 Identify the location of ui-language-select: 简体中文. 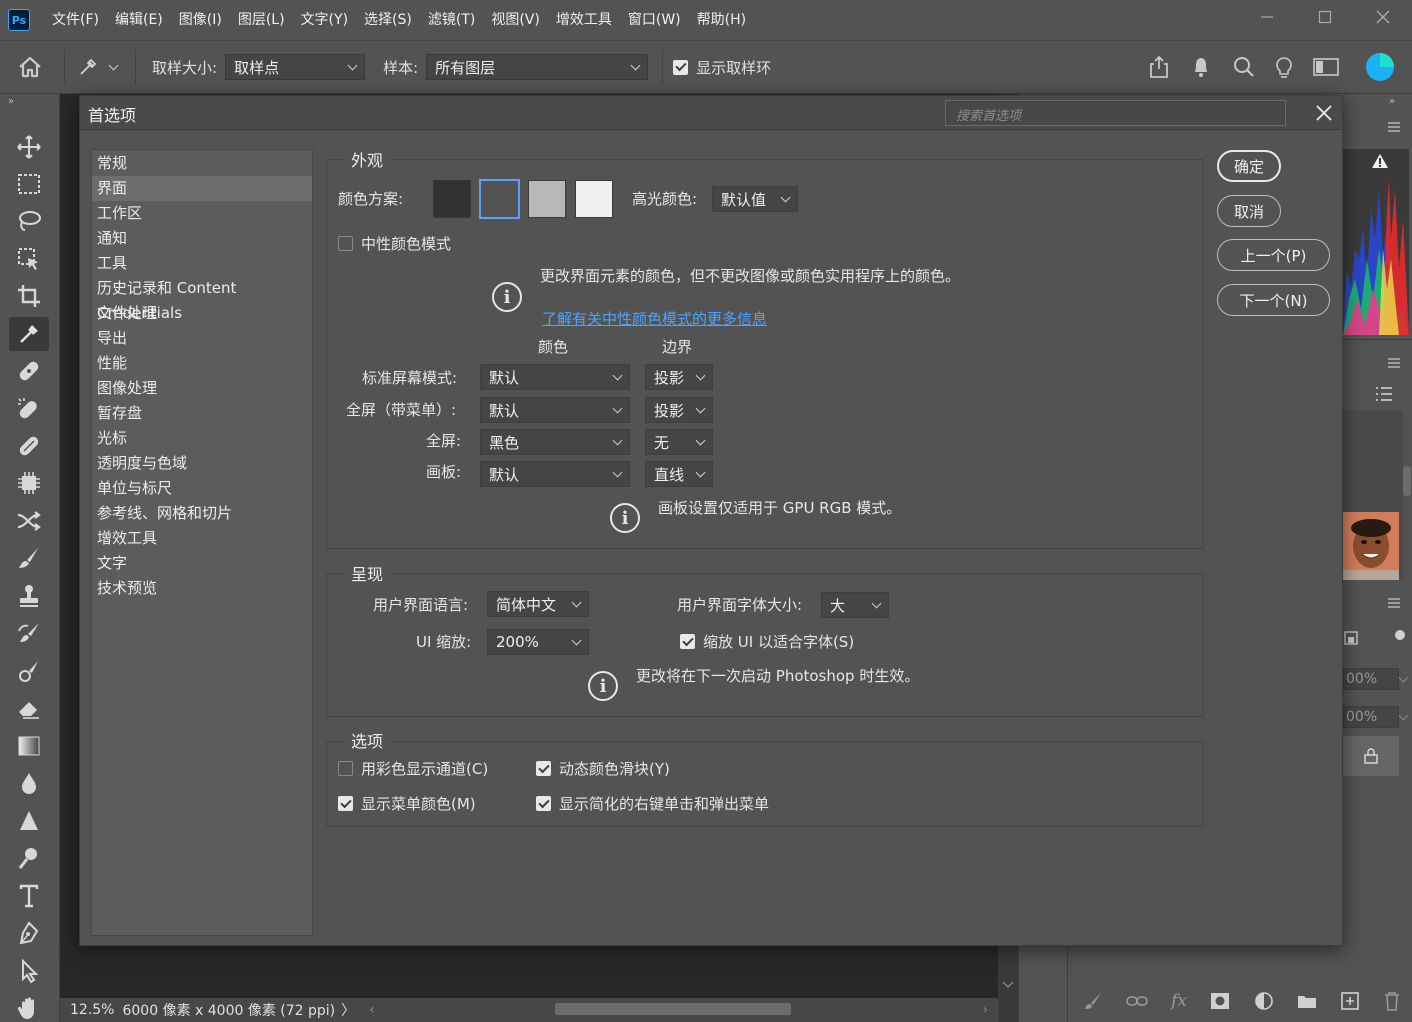
(538, 604).